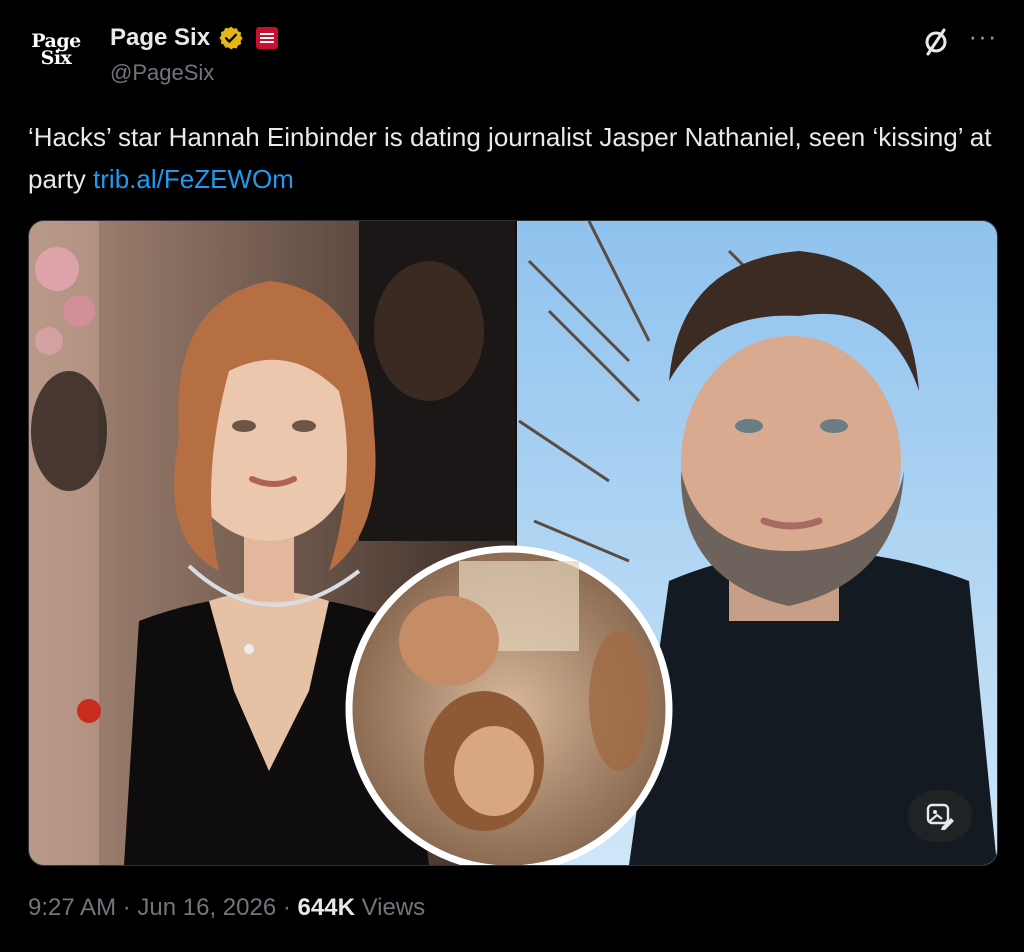  I want to click on display-name: Page Six, so click(160, 38).